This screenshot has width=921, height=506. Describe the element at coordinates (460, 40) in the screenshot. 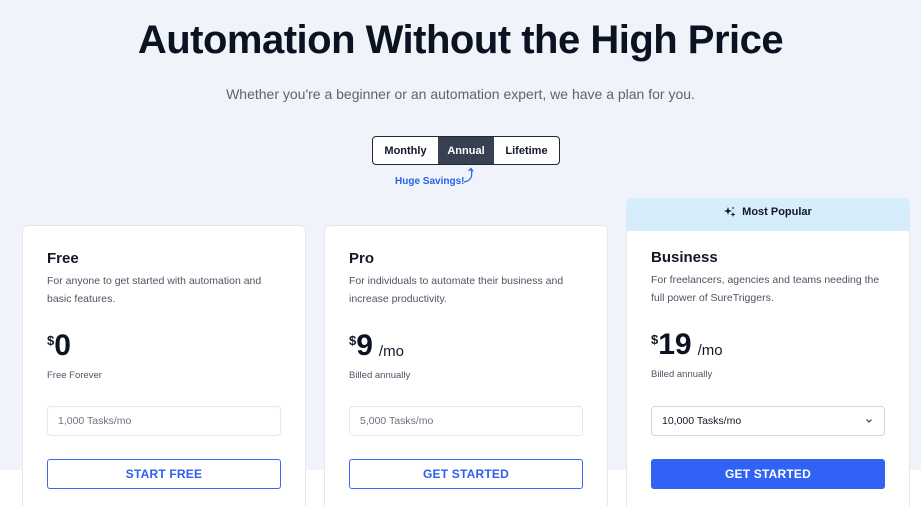

I see `page-title: Automation Without the High Price` at that location.